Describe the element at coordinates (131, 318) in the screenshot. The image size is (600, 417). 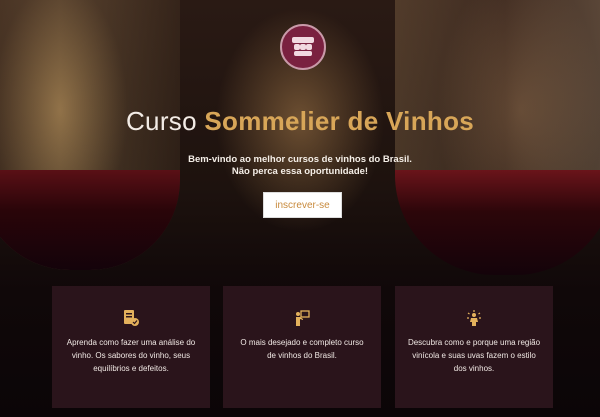
I see `document-check-icon` at that location.